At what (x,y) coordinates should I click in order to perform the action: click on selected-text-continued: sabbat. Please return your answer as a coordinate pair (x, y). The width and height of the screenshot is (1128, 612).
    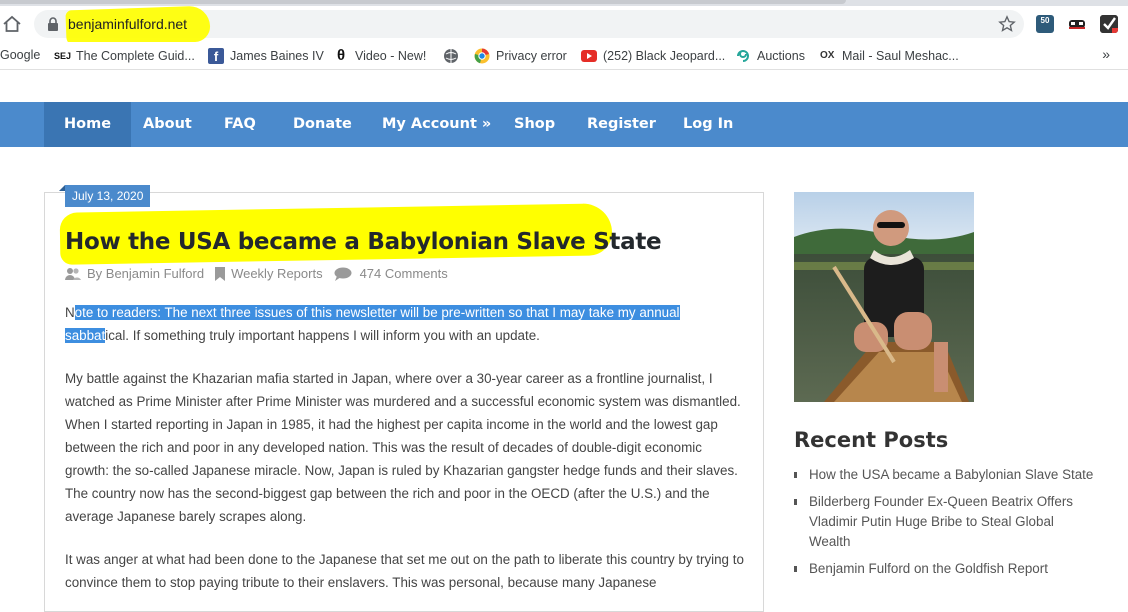
    Looking at the image, I should click on (85, 335).